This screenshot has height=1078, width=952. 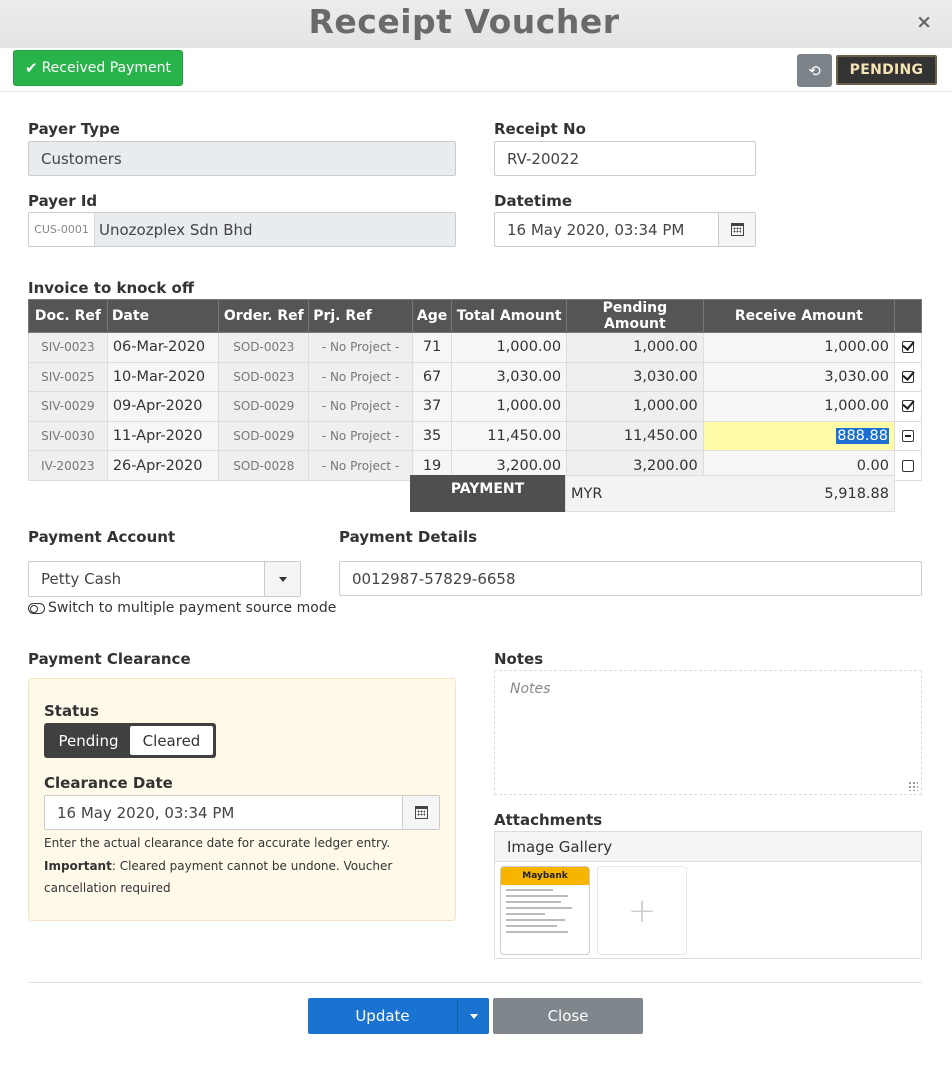 I want to click on order-ref-cell: SOD-0029, so click(x=264, y=406).